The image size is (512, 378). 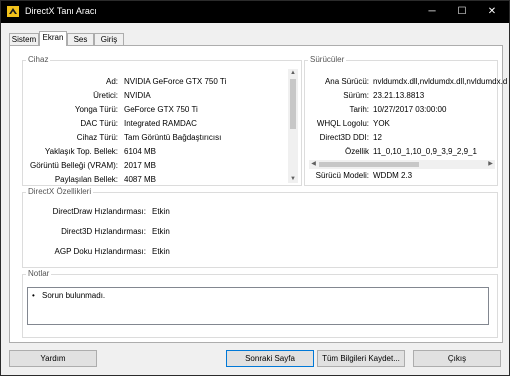 What do you see at coordinates (81, 151) in the screenshot?
I see `device-label: Yaklaşık Top. Bellek:` at bounding box center [81, 151].